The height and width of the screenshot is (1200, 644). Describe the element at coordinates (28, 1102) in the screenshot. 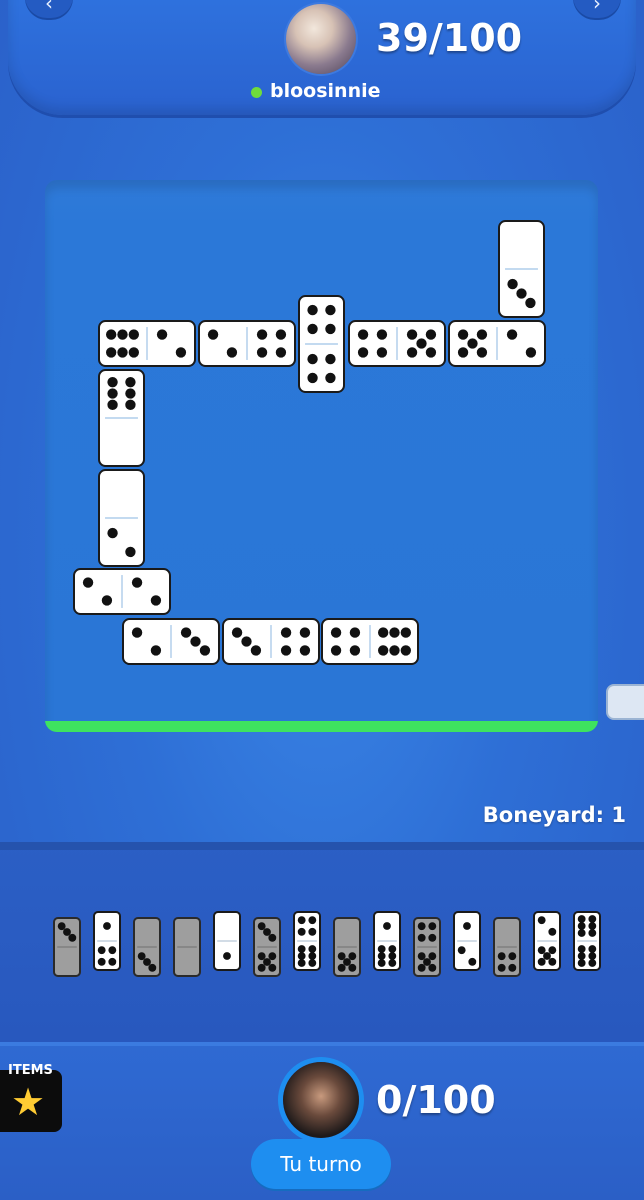

I see `star-icon: ★` at that location.